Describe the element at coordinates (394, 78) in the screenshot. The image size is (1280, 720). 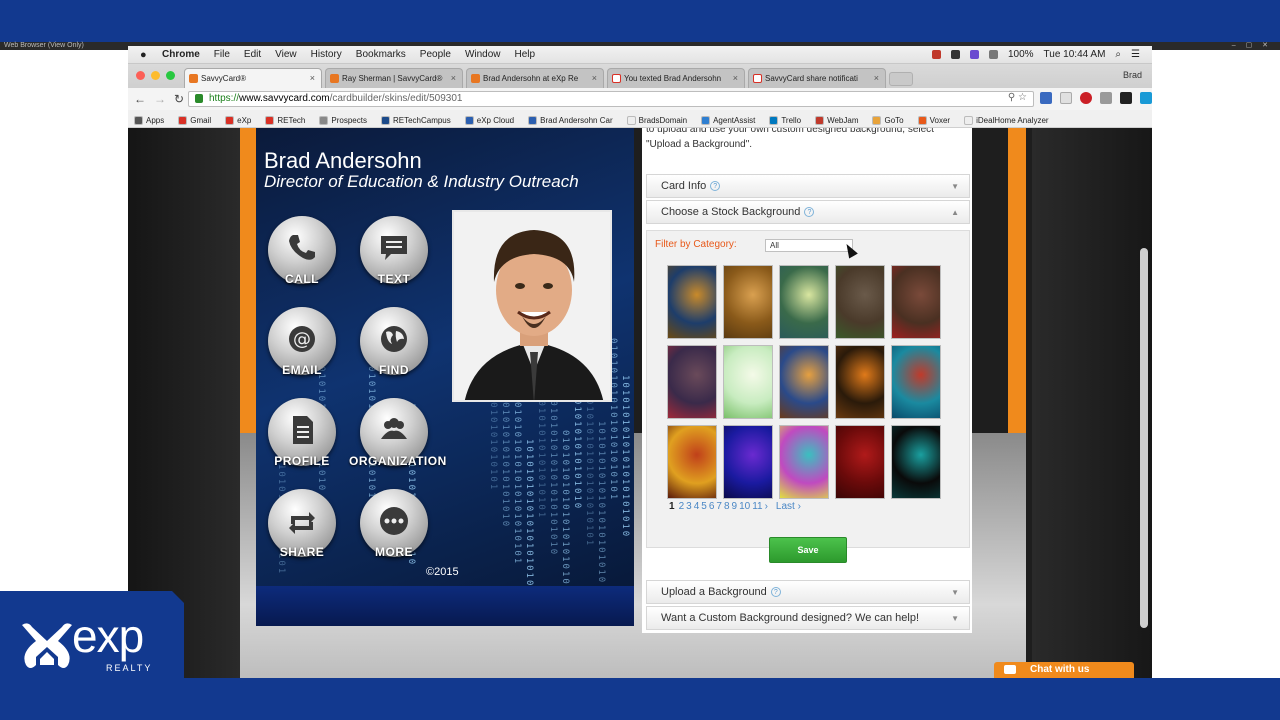
I see `browser-tab: Ray Sherman | SavvyCard® ×` at that location.